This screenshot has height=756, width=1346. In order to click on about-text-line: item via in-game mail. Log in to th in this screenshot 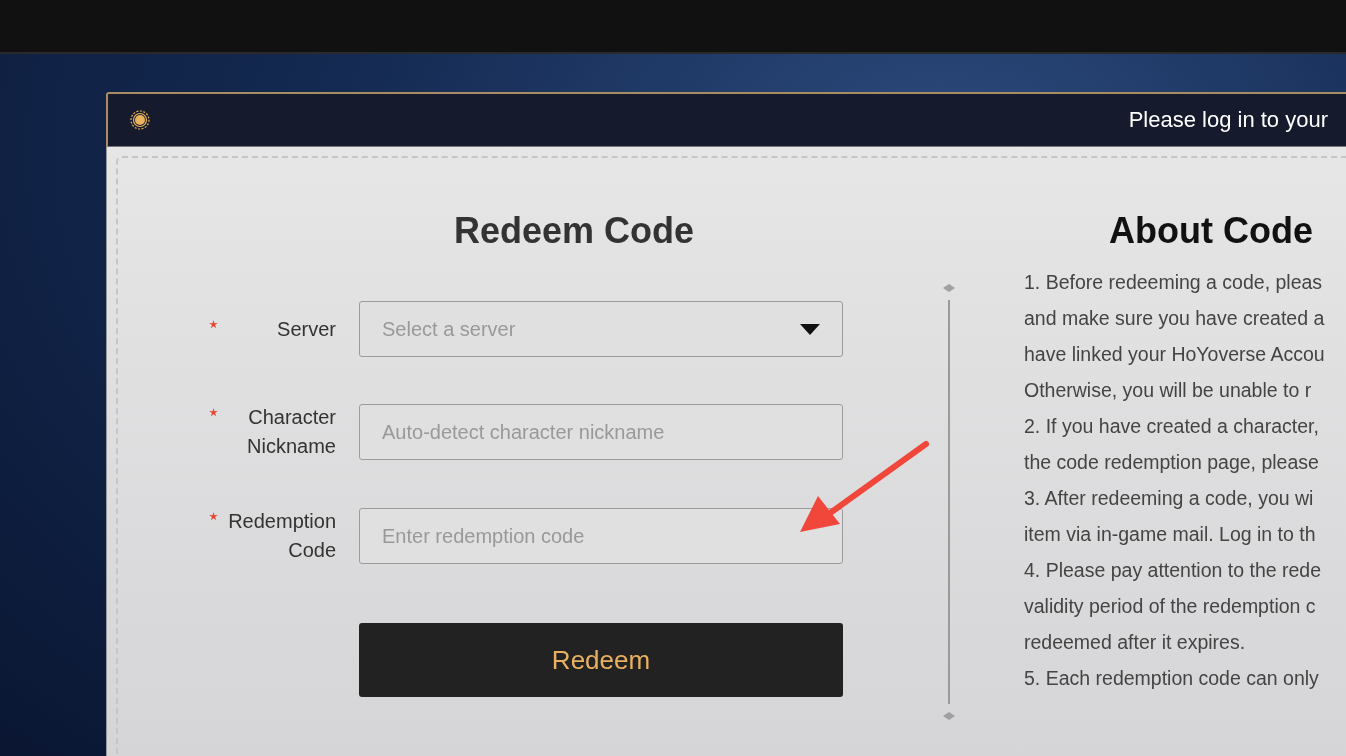, I will do `click(1170, 534)`.